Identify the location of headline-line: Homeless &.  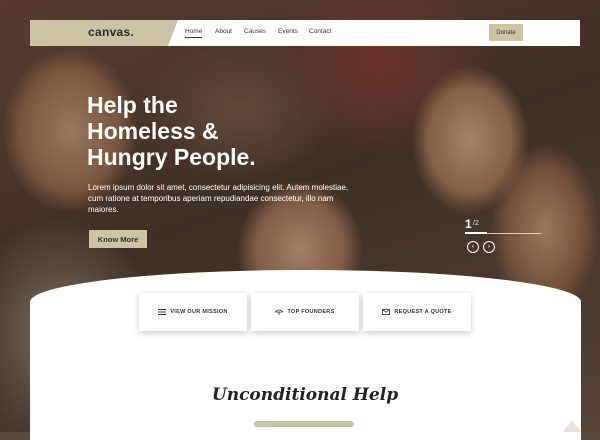
(153, 131).